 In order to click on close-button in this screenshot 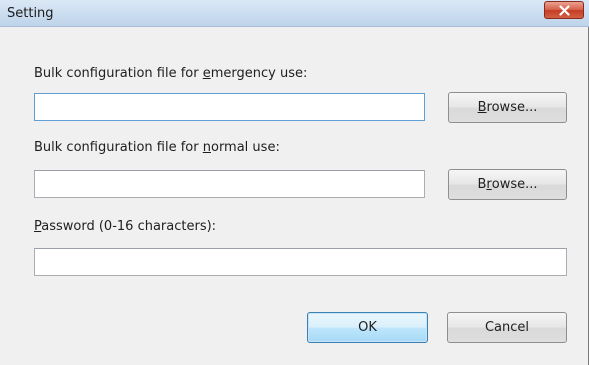, I will do `click(564, 10)`.